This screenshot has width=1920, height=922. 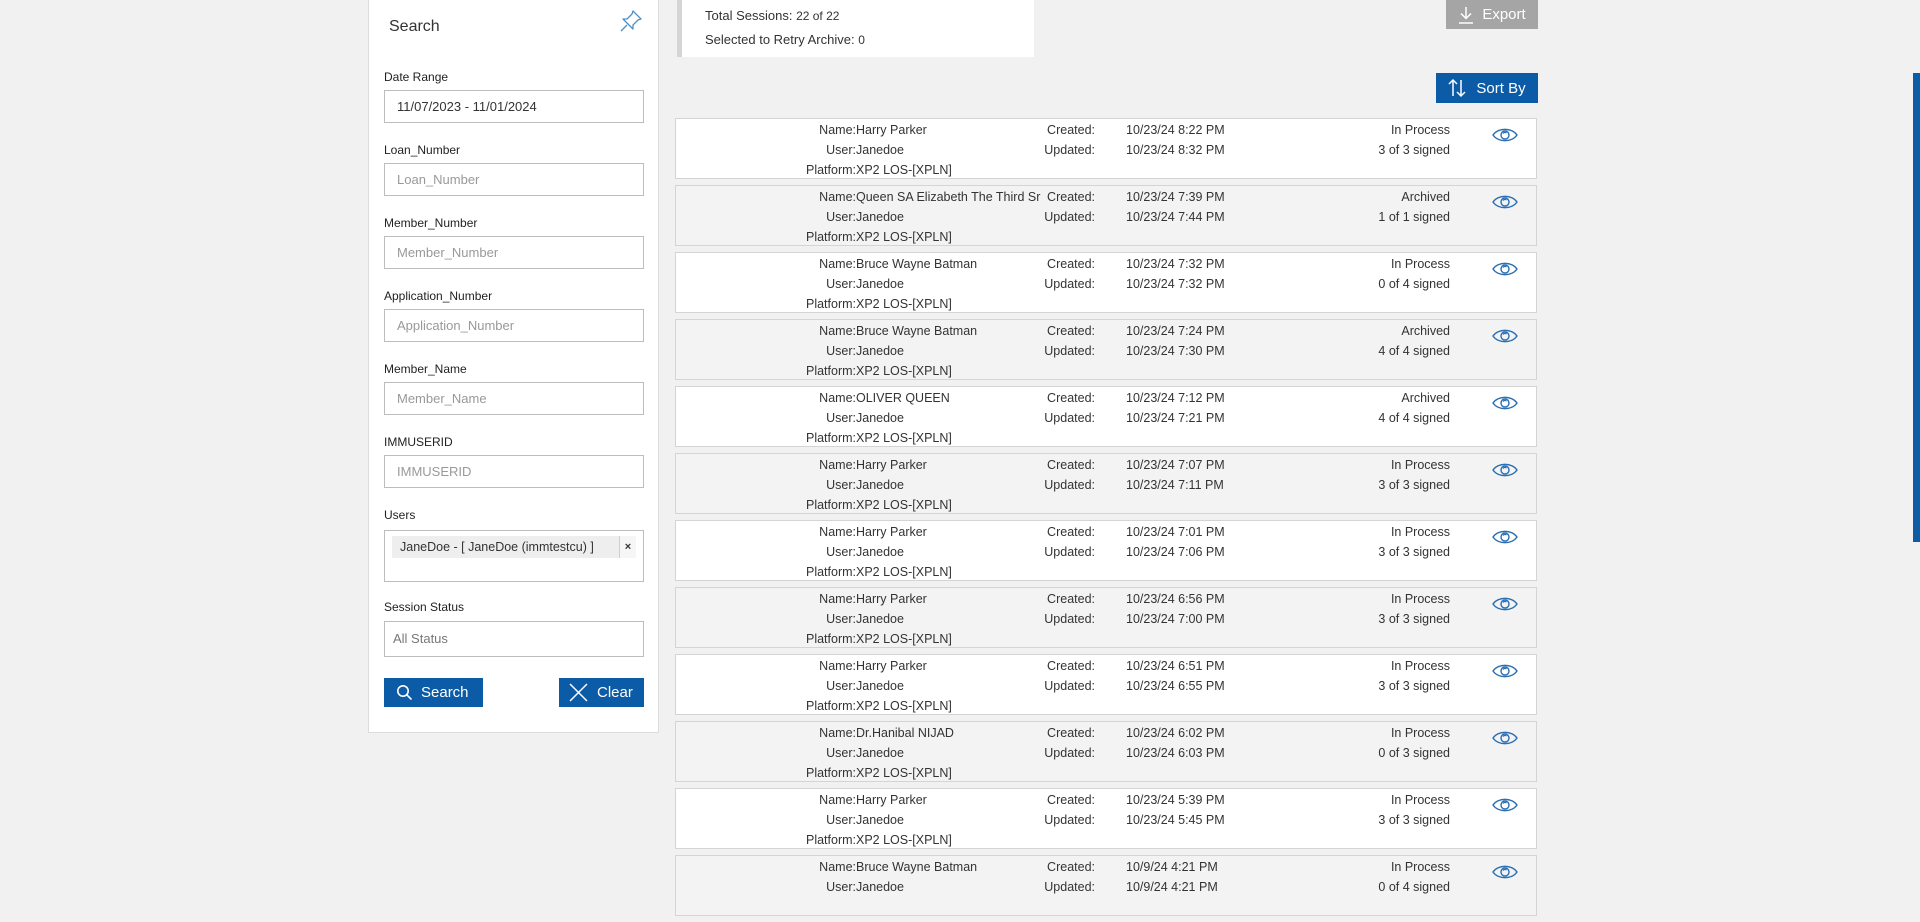 What do you see at coordinates (416, 77) in the screenshot?
I see `date-range-label: Date Range` at bounding box center [416, 77].